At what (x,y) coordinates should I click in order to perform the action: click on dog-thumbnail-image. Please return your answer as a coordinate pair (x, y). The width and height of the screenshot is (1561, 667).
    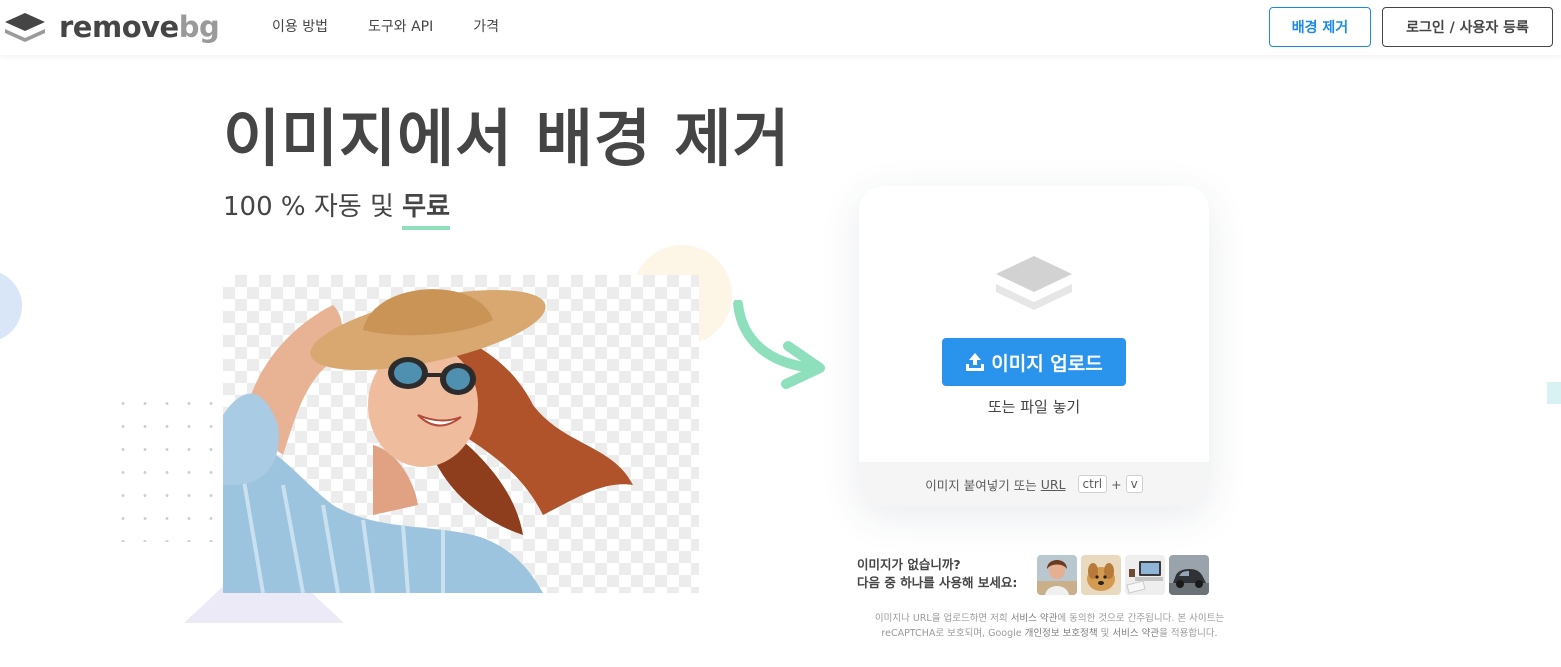
    Looking at the image, I should click on (1101, 575).